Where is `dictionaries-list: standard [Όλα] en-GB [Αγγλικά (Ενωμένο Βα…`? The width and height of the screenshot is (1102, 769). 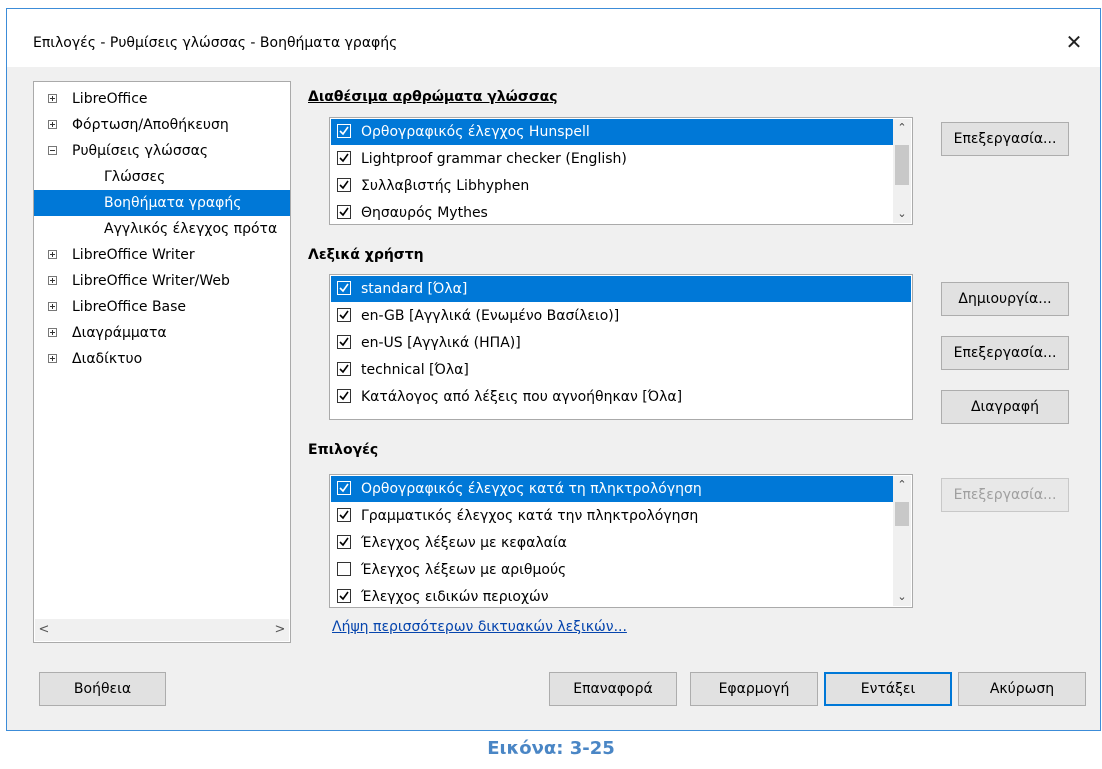 dictionaries-list: standard [Όλα] en-GB [Αγγλικά (Ενωμένο Βα… is located at coordinates (621, 347).